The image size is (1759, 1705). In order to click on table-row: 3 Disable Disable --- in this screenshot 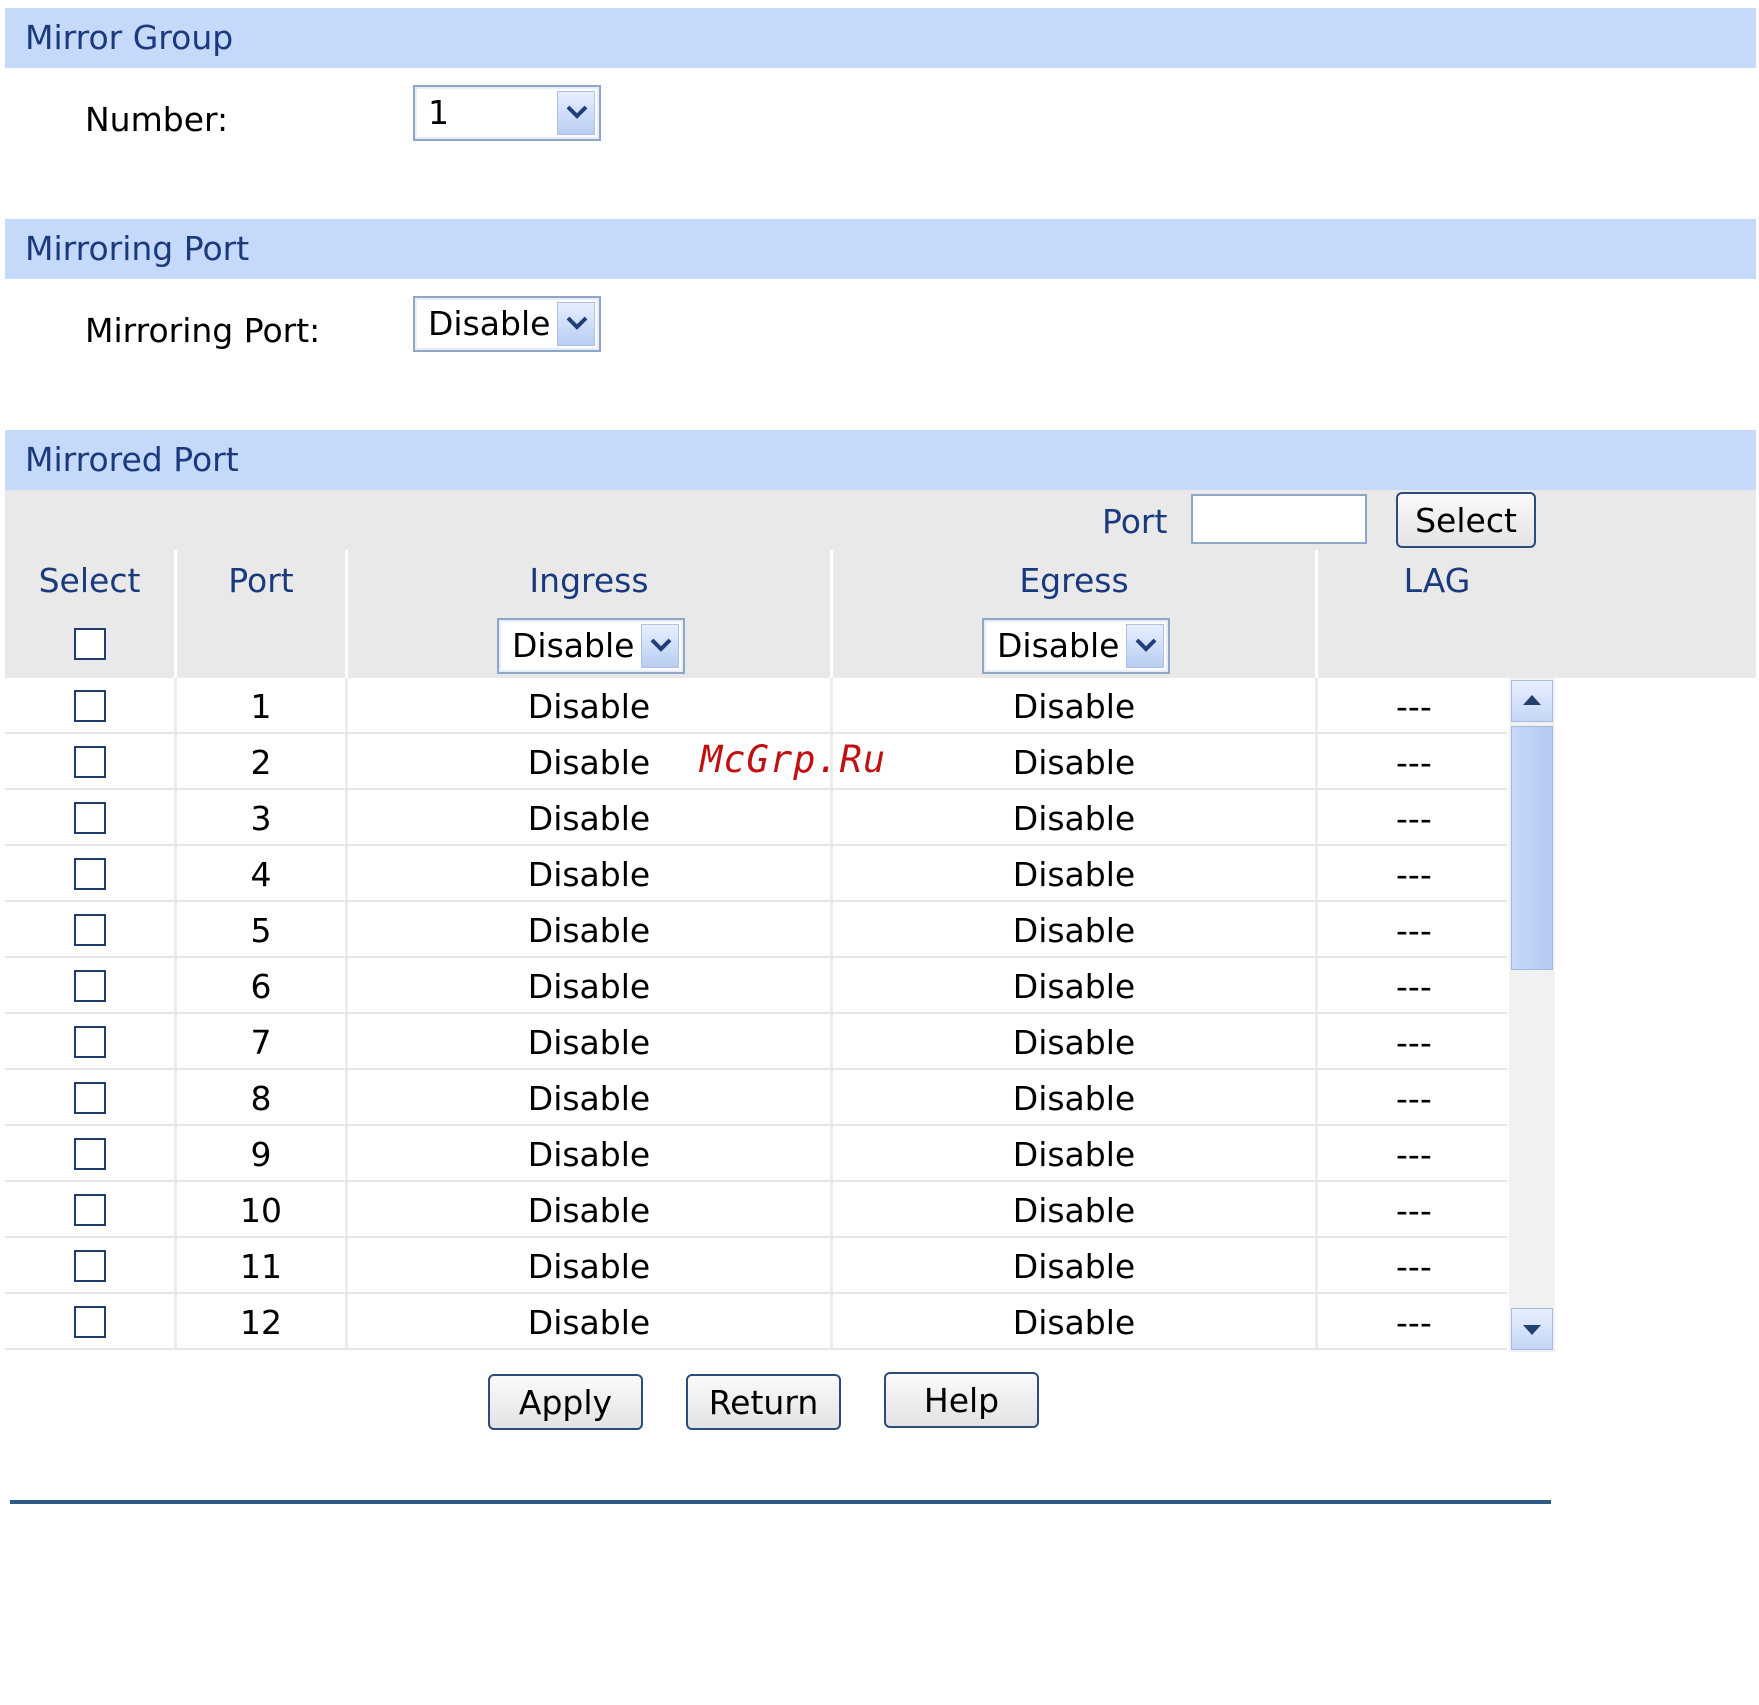, I will do `click(756, 818)`.